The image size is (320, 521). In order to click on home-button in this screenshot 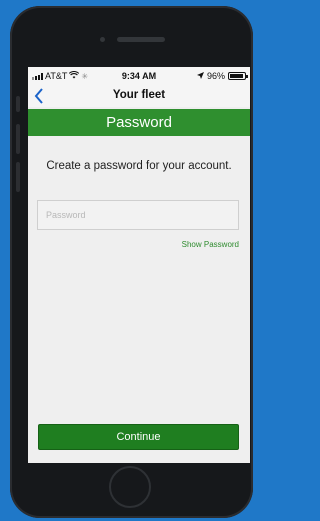, I will do `click(130, 487)`.